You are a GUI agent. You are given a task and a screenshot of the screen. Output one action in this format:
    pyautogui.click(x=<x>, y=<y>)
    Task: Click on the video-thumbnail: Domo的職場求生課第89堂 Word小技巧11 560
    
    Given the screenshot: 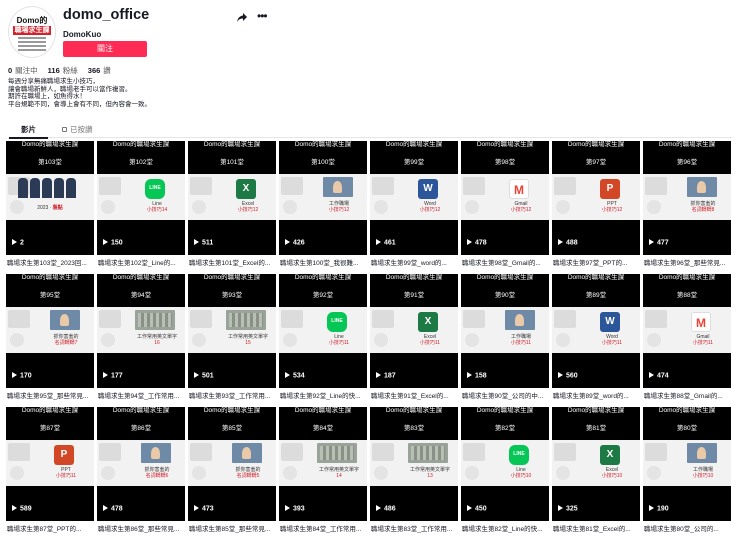 What is the action you would take?
    pyautogui.click(x=596, y=331)
    